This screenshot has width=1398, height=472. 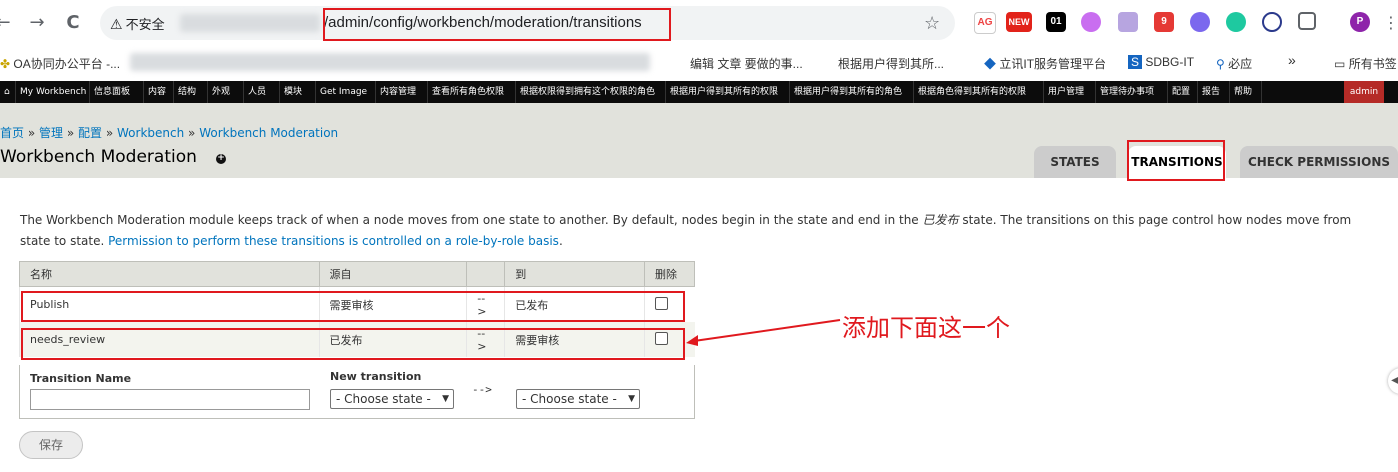 What do you see at coordinates (191, 92) in the screenshot?
I see `admin-menu-item: 结构` at bounding box center [191, 92].